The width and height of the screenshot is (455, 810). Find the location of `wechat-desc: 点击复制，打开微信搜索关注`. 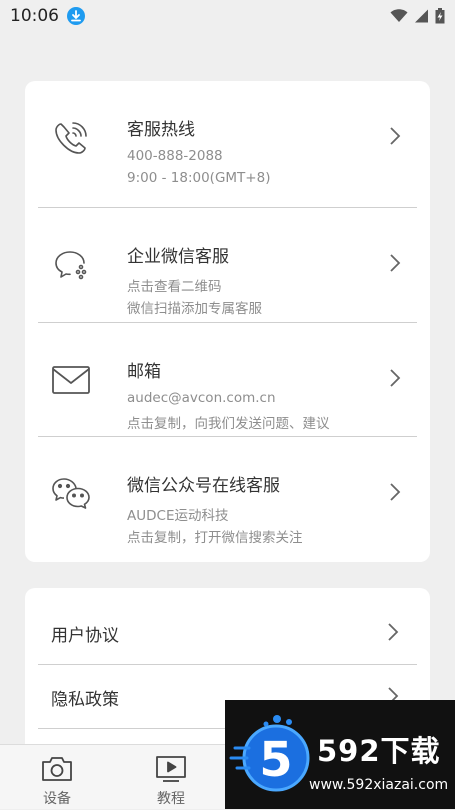

wechat-desc: 点击复制，打开微信搜索关注 is located at coordinates (215, 538).